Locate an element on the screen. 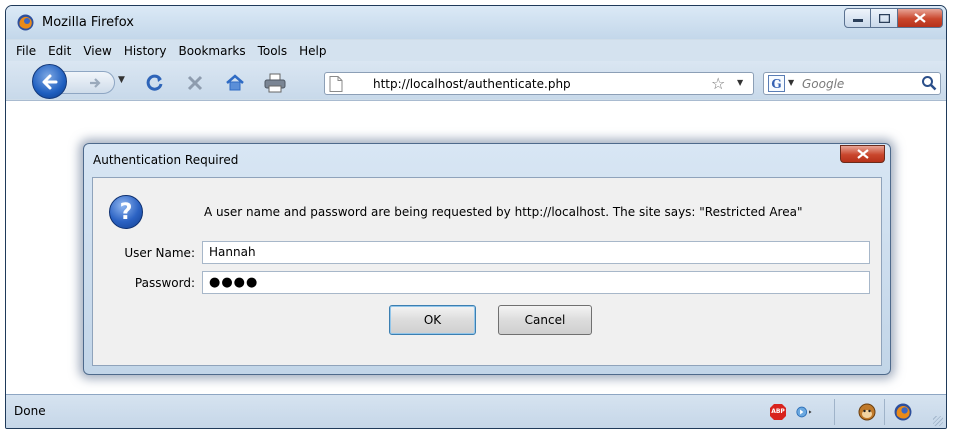 The width and height of the screenshot is (956, 436). search-icon is located at coordinates (929, 83).